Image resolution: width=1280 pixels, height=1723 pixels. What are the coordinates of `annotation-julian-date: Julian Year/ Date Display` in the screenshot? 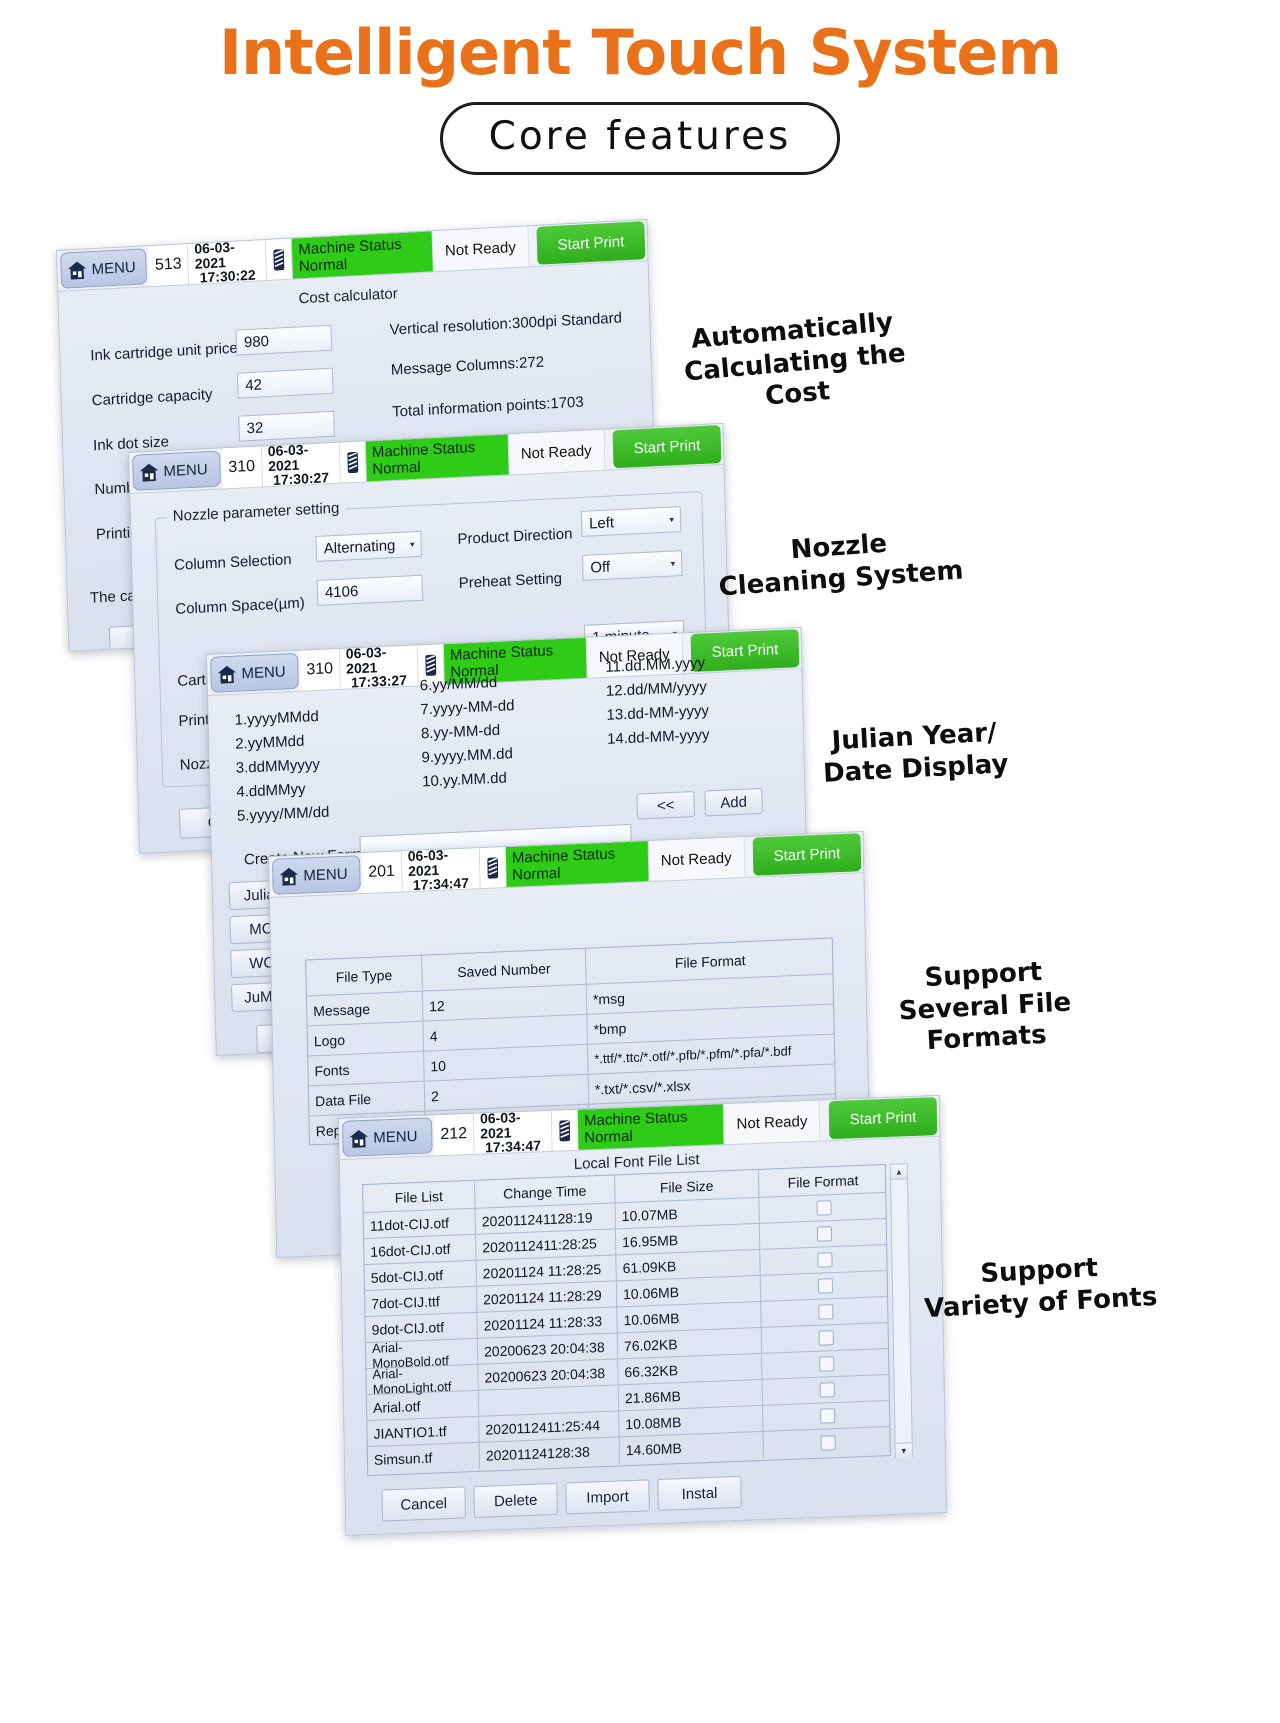 It's located at (915, 753).